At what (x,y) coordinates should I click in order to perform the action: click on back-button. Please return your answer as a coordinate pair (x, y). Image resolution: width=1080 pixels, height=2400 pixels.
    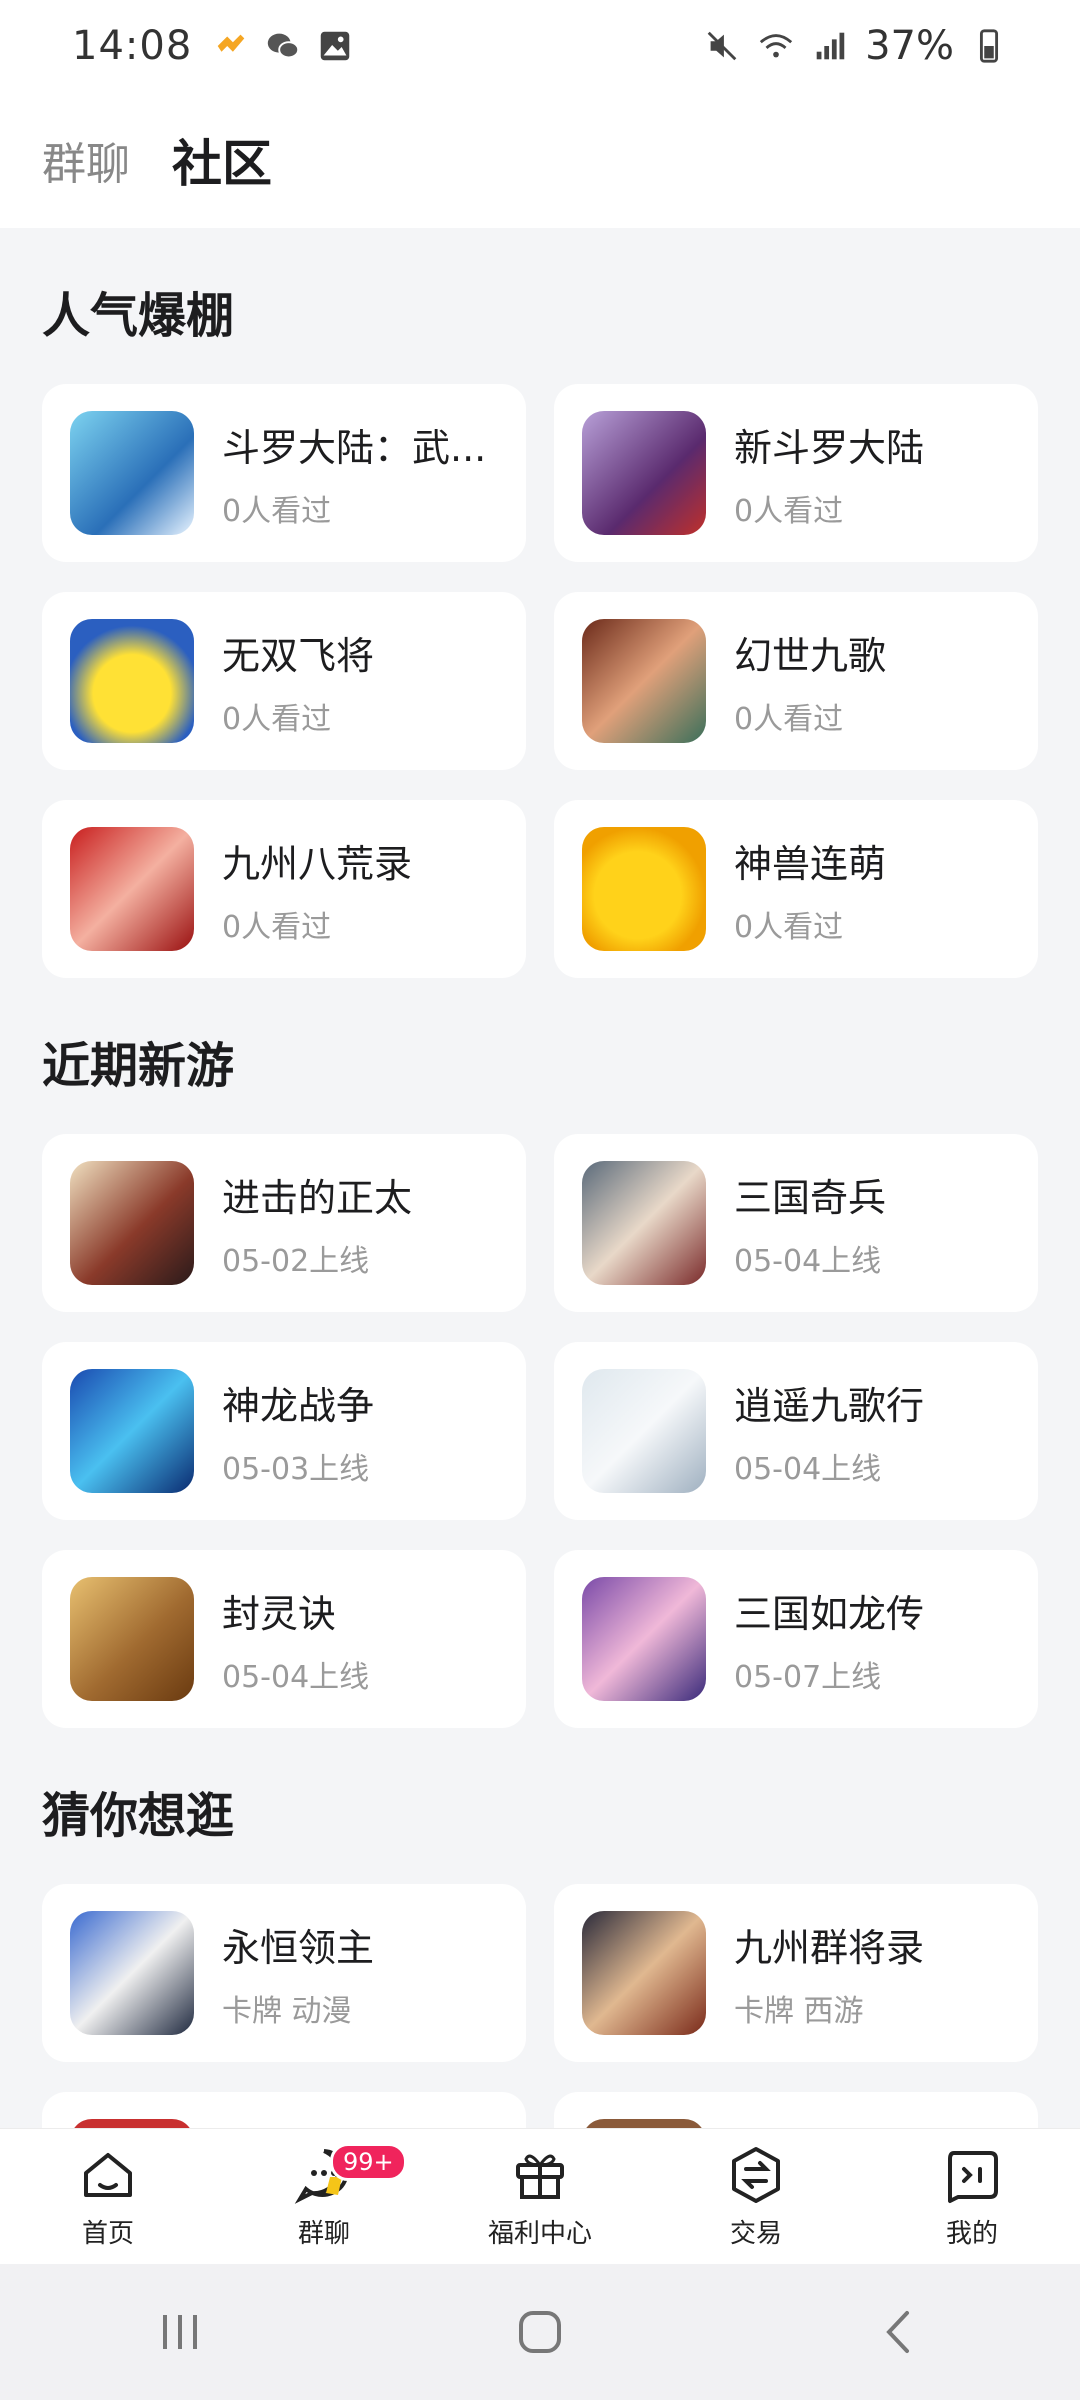
    Looking at the image, I should click on (900, 2332).